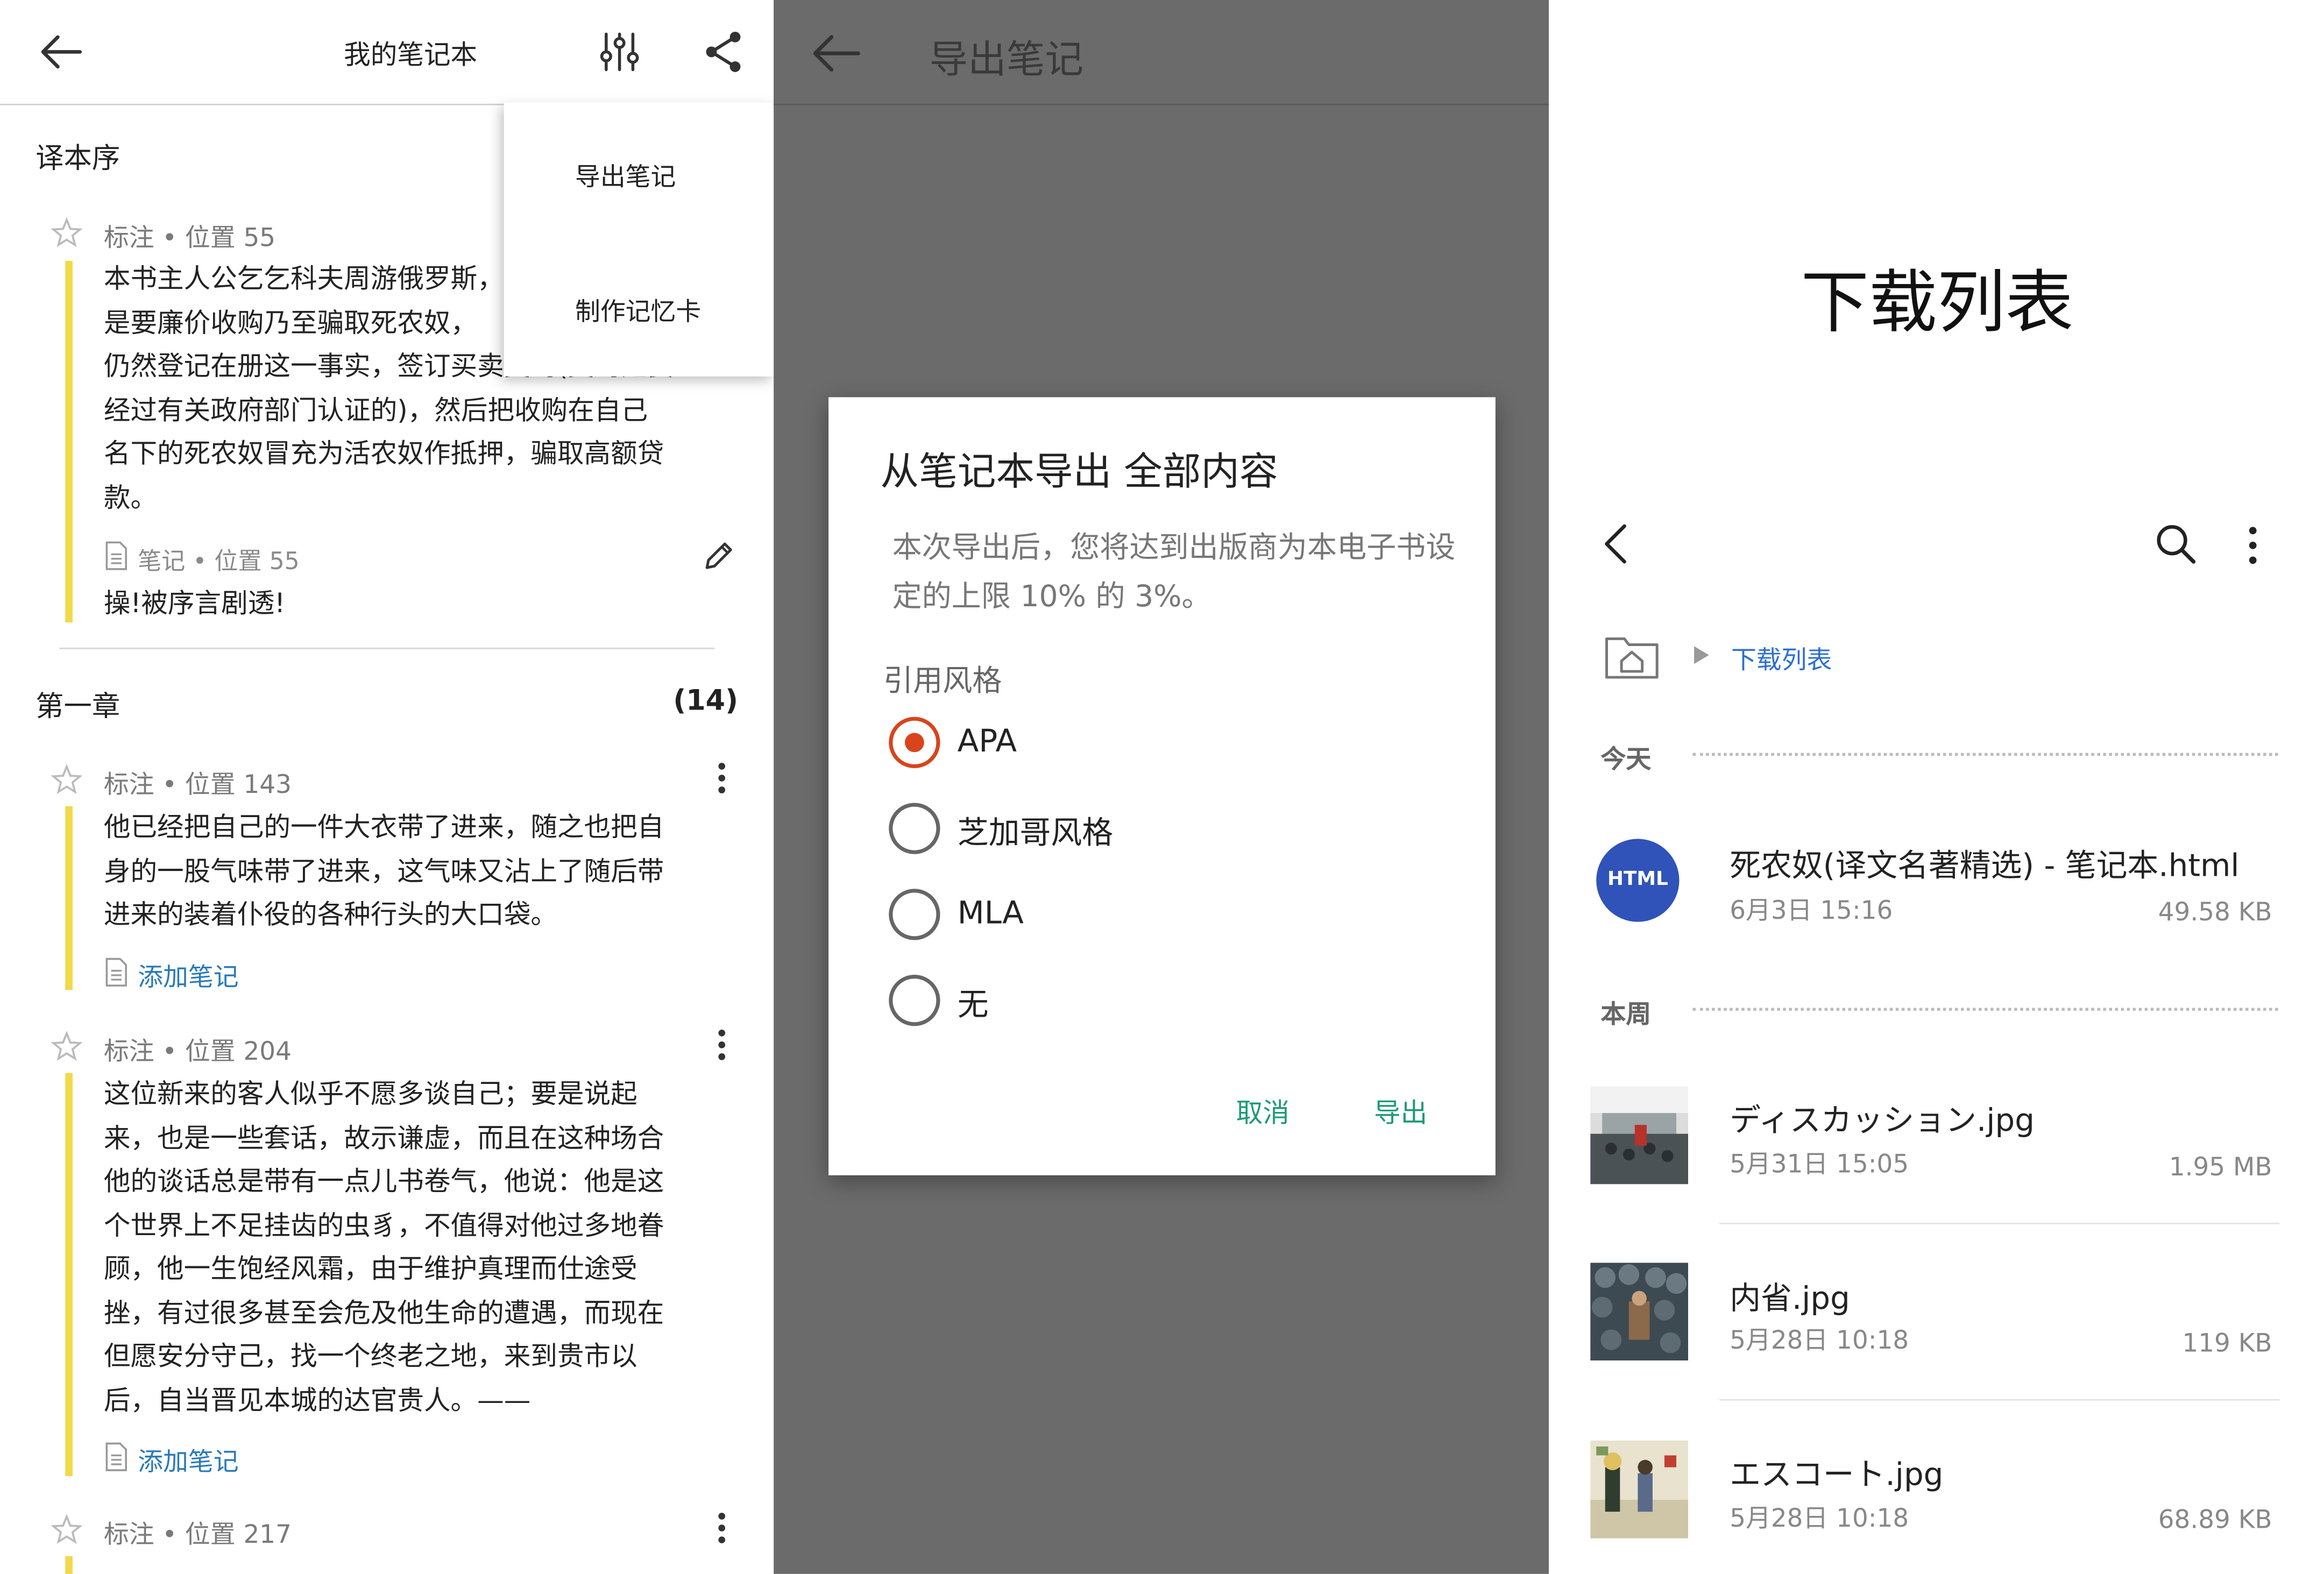 This screenshot has height=1574, width=2324. I want to click on page-title: 下载列表, so click(1937, 302).